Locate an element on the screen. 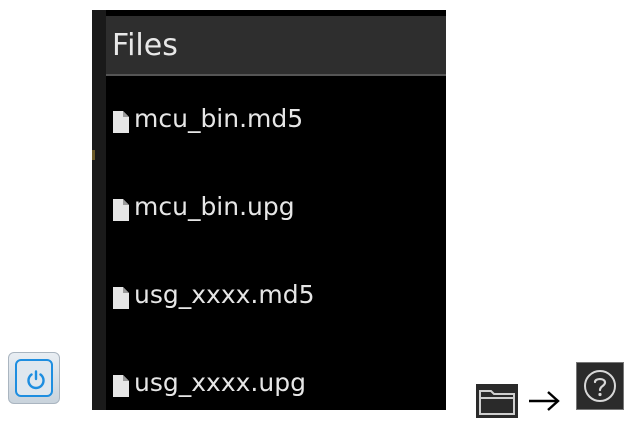 This screenshot has width=634, height=428. folder-icon is located at coordinates (497, 401).